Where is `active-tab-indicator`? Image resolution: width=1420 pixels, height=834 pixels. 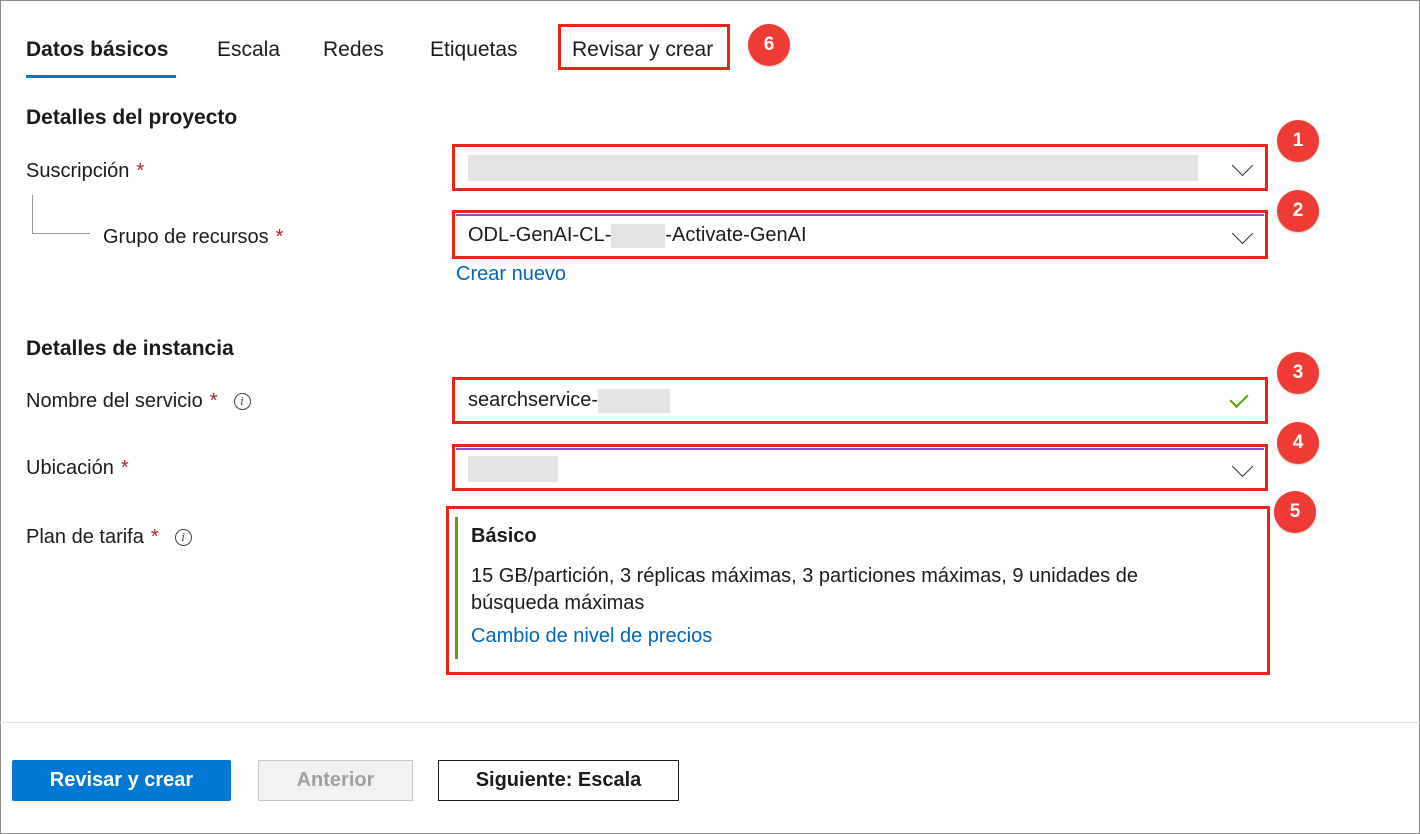 active-tab-indicator is located at coordinates (101, 76).